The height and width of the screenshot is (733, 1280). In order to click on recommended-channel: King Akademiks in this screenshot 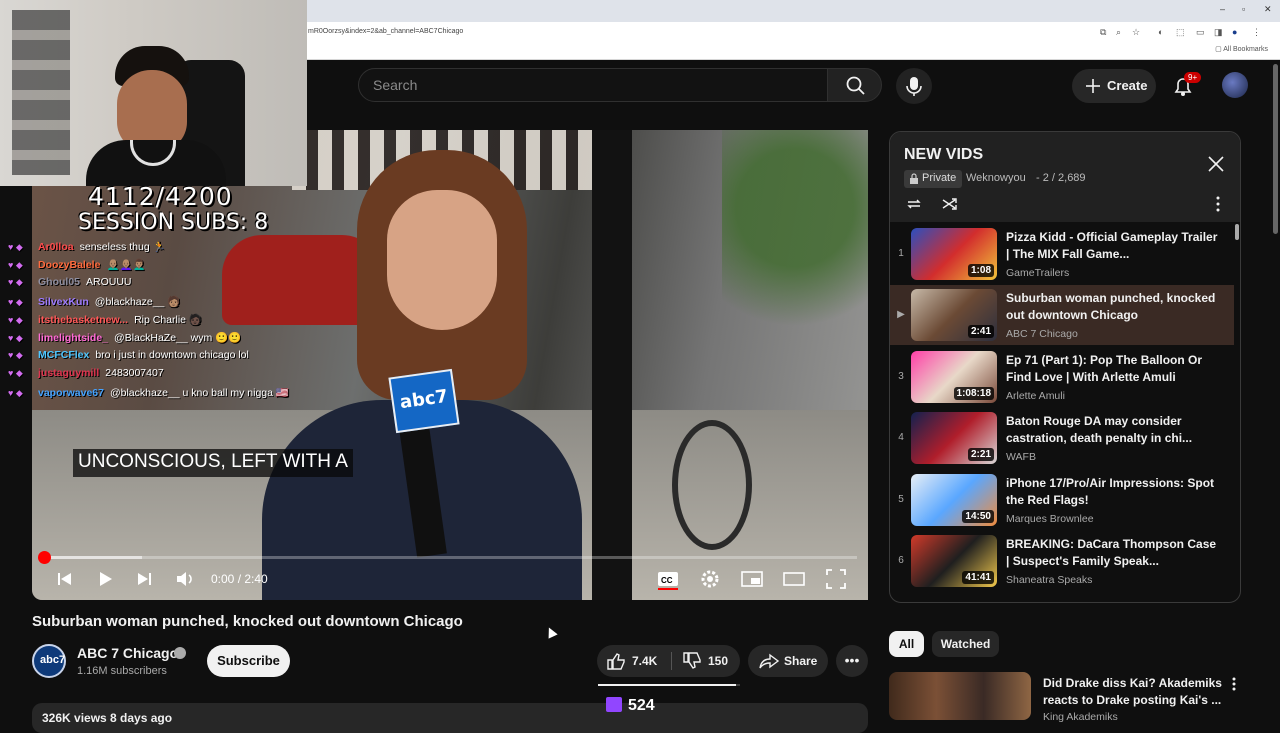, I will do `click(1080, 717)`.